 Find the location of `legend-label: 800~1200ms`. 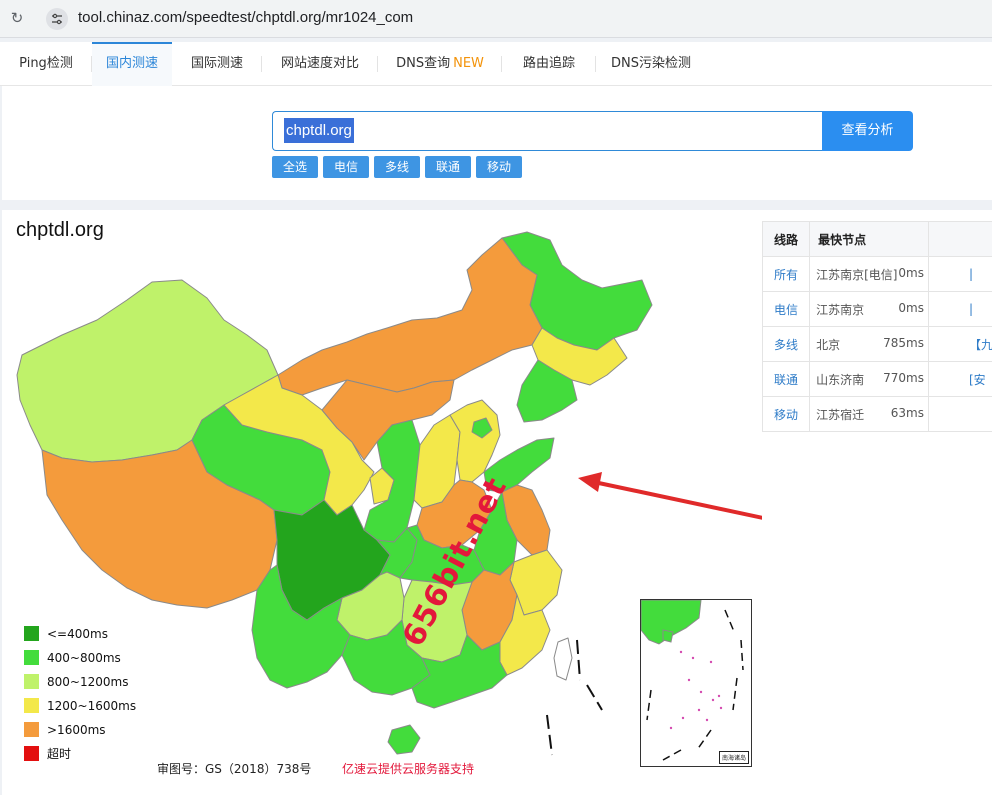

legend-label: 800~1200ms is located at coordinates (88, 682).